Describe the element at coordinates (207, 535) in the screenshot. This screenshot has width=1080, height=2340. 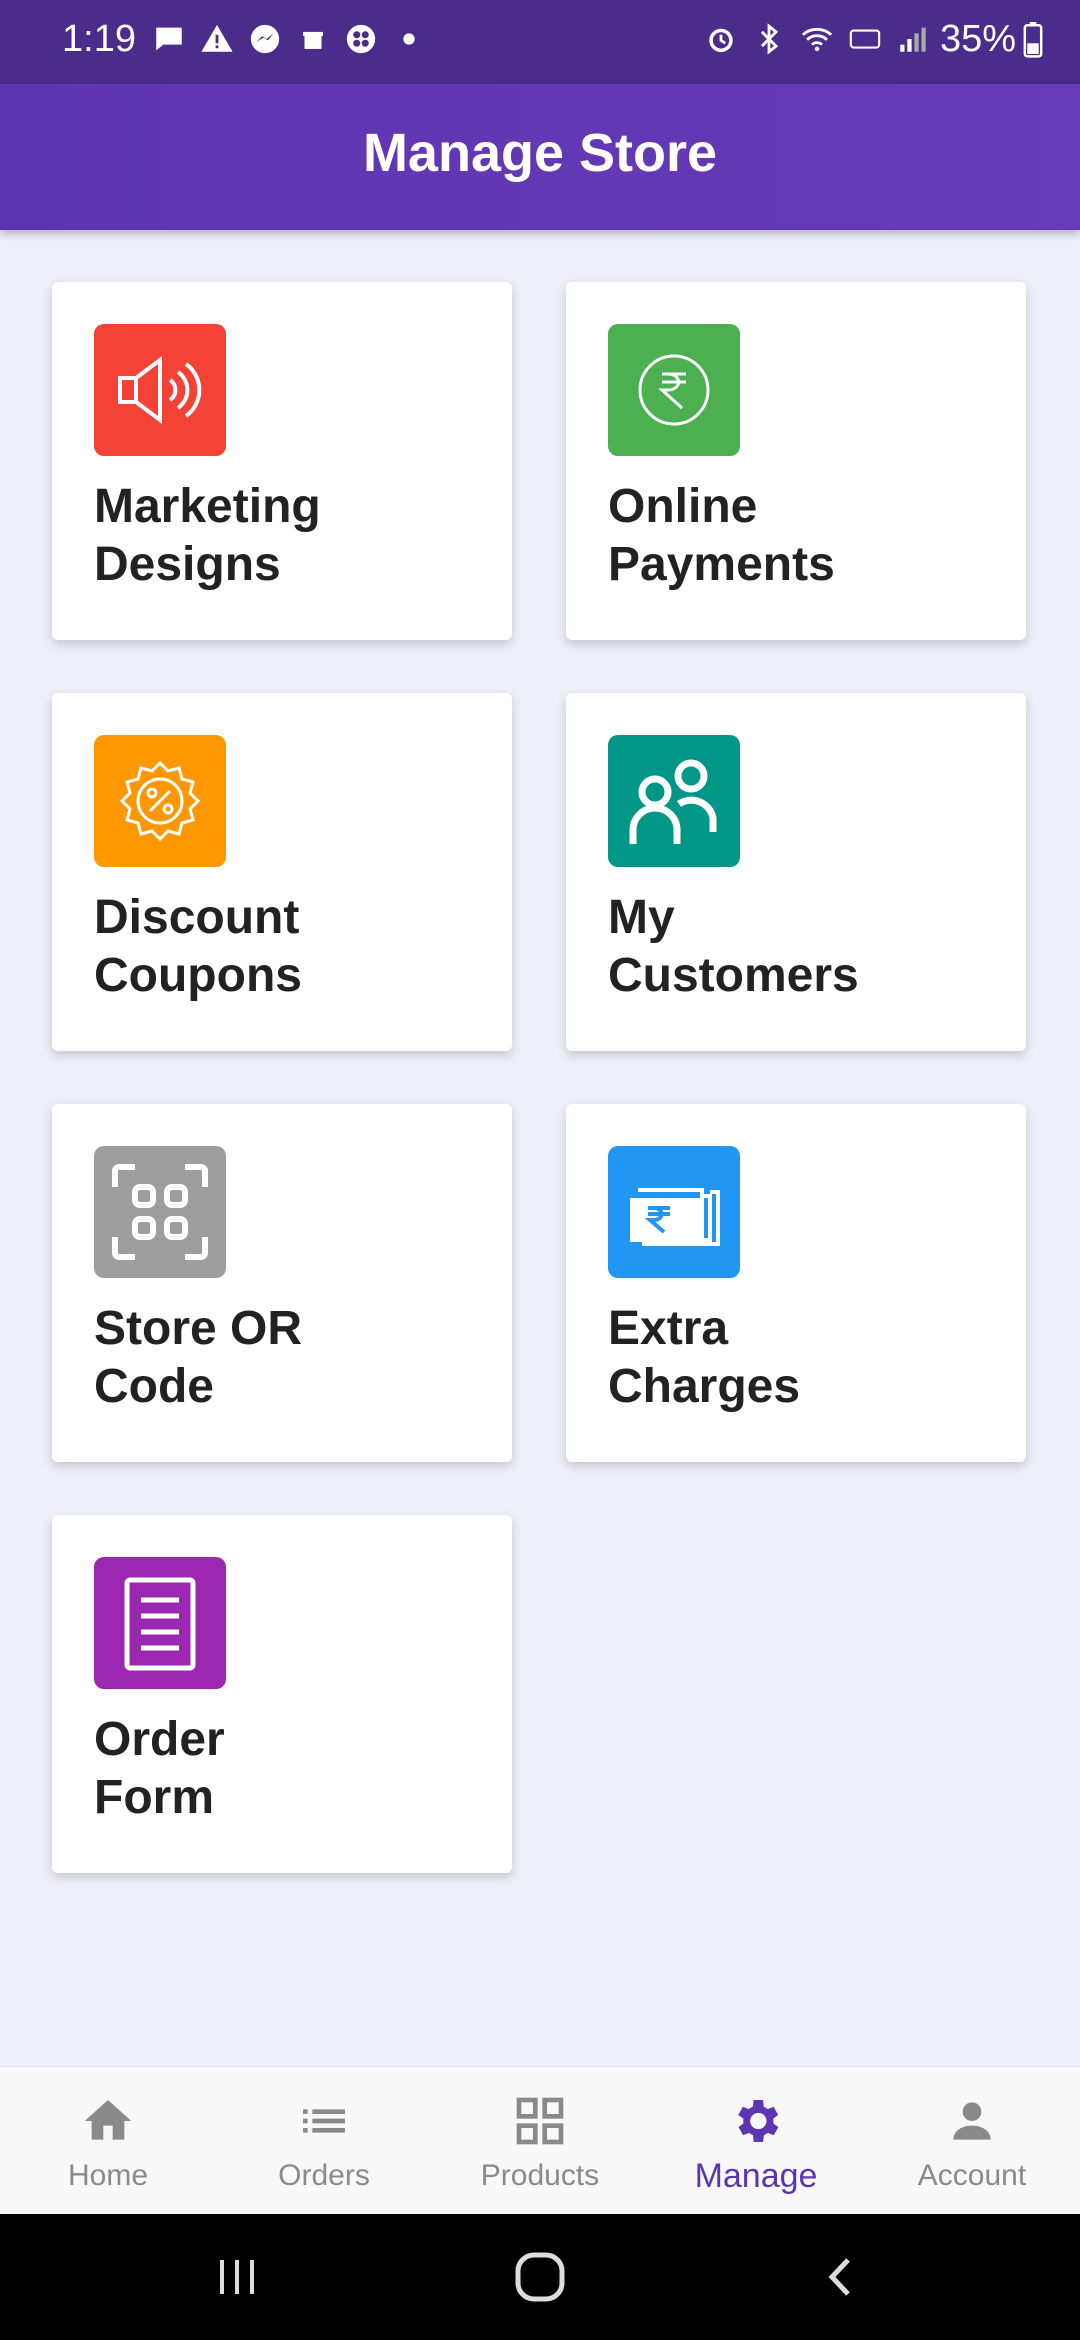
I see `card-label: Marketing Designs` at that location.